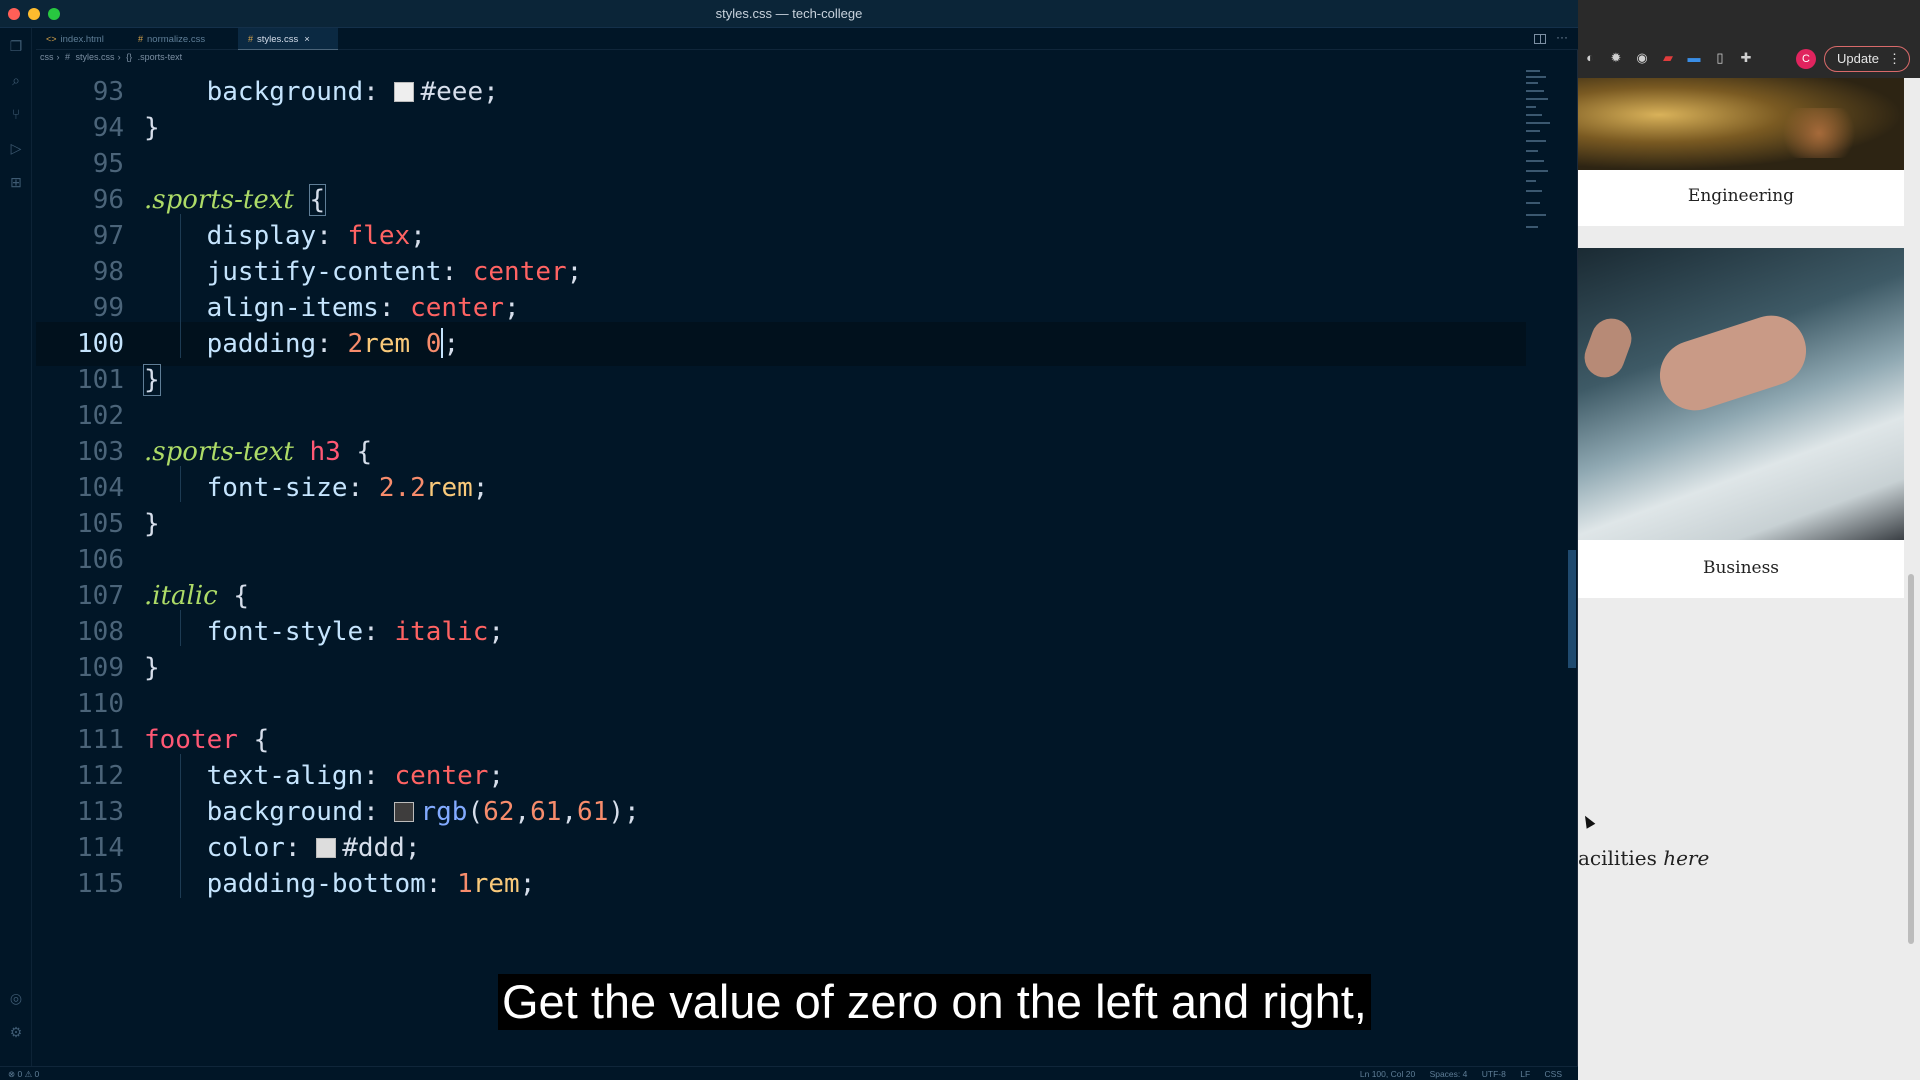  I want to click on activity-bar: ❐ ⌕ ⑂ ▷ ⊞ ◎ ⚙, so click(16, 548).